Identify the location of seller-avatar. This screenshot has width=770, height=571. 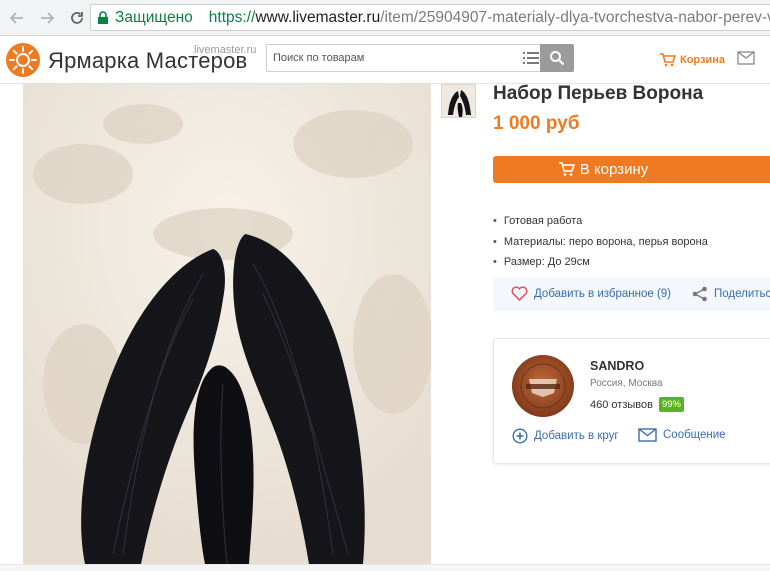
(543, 386).